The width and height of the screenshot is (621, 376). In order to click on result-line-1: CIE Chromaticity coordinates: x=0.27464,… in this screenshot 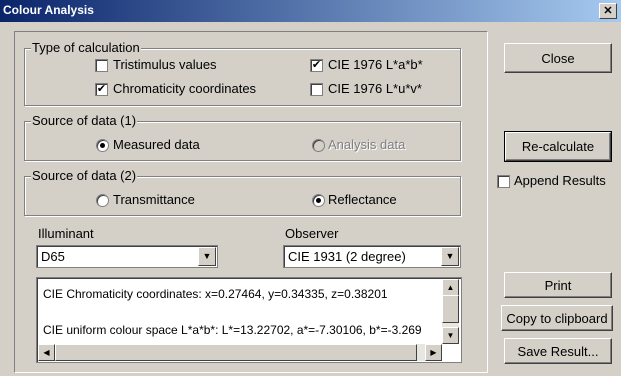, I will do `click(215, 294)`.